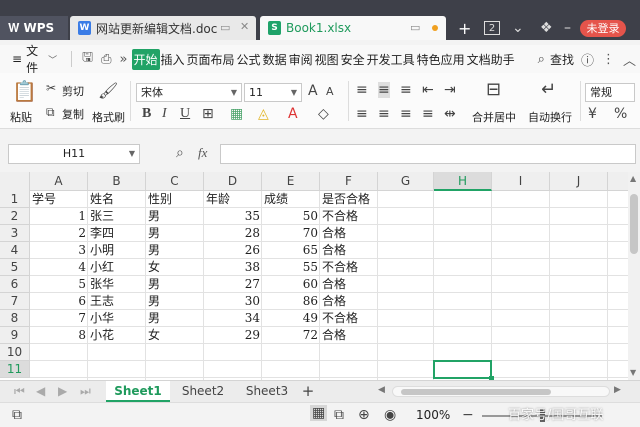  What do you see at coordinates (415, 27) in the screenshot?
I see `screen-icon-2: ▭` at bounding box center [415, 27].